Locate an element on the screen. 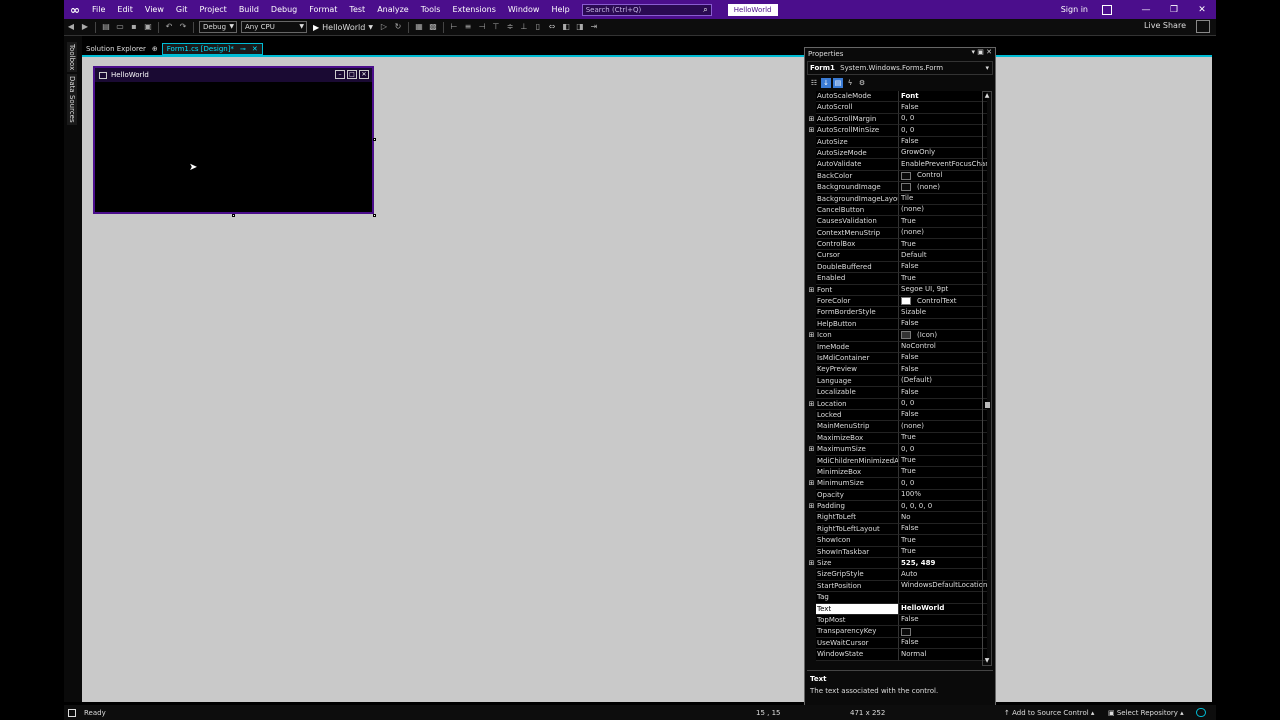  property-value: Normal is located at coordinates (942, 655).